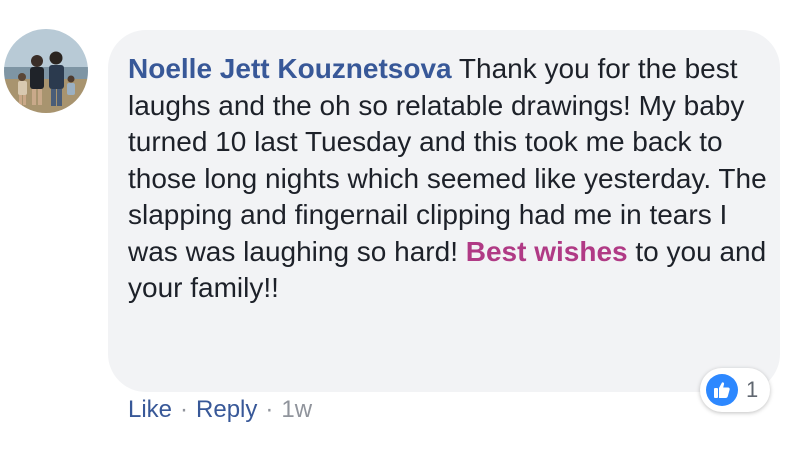 The height and width of the screenshot is (450, 800). Describe the element at coordinates (547, 251) in the screenshot. I see `mention-link: Best wishes` at that location.